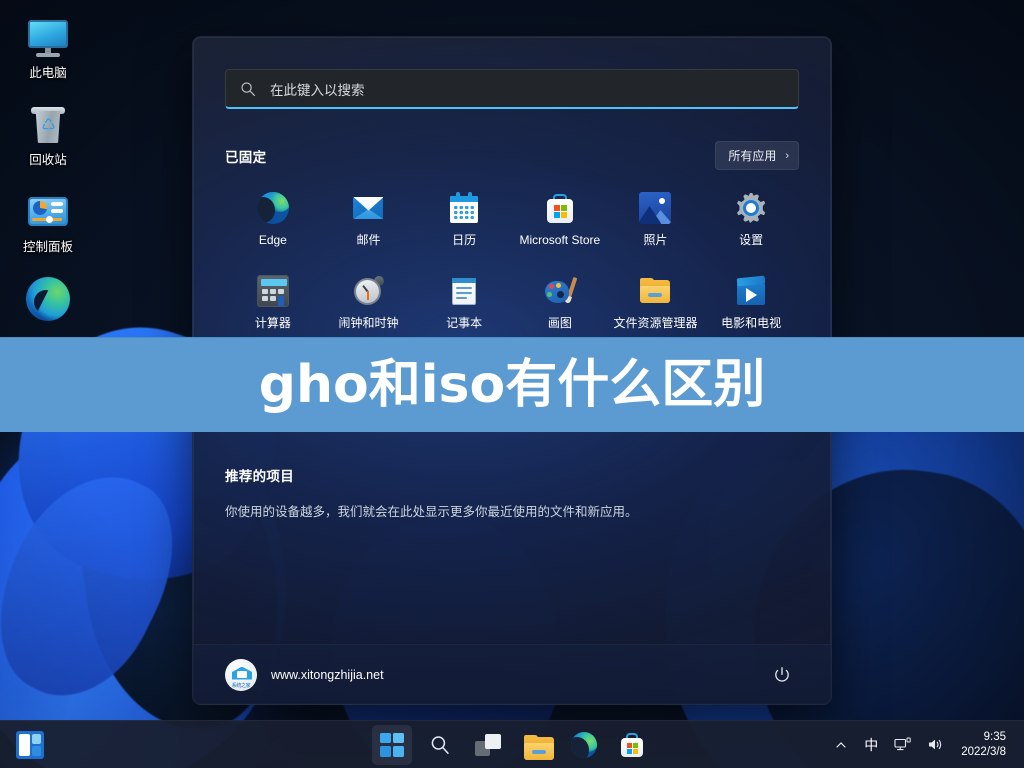 Image resolution: width=1024 pixels, height=768 pixels. I want to click on pinned-app-label: 邮件, so click(368, 240).